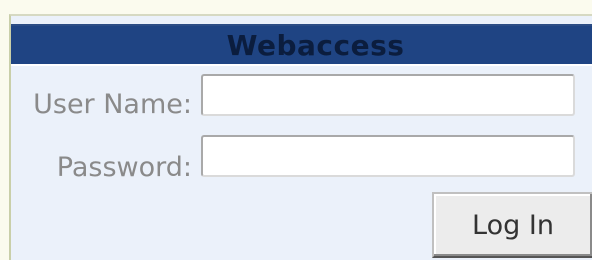 The image size is (592, 260). What do you see at coordinates (388, 95) in the screenshot?
I see `username-input` at bounding box center [388, 95].